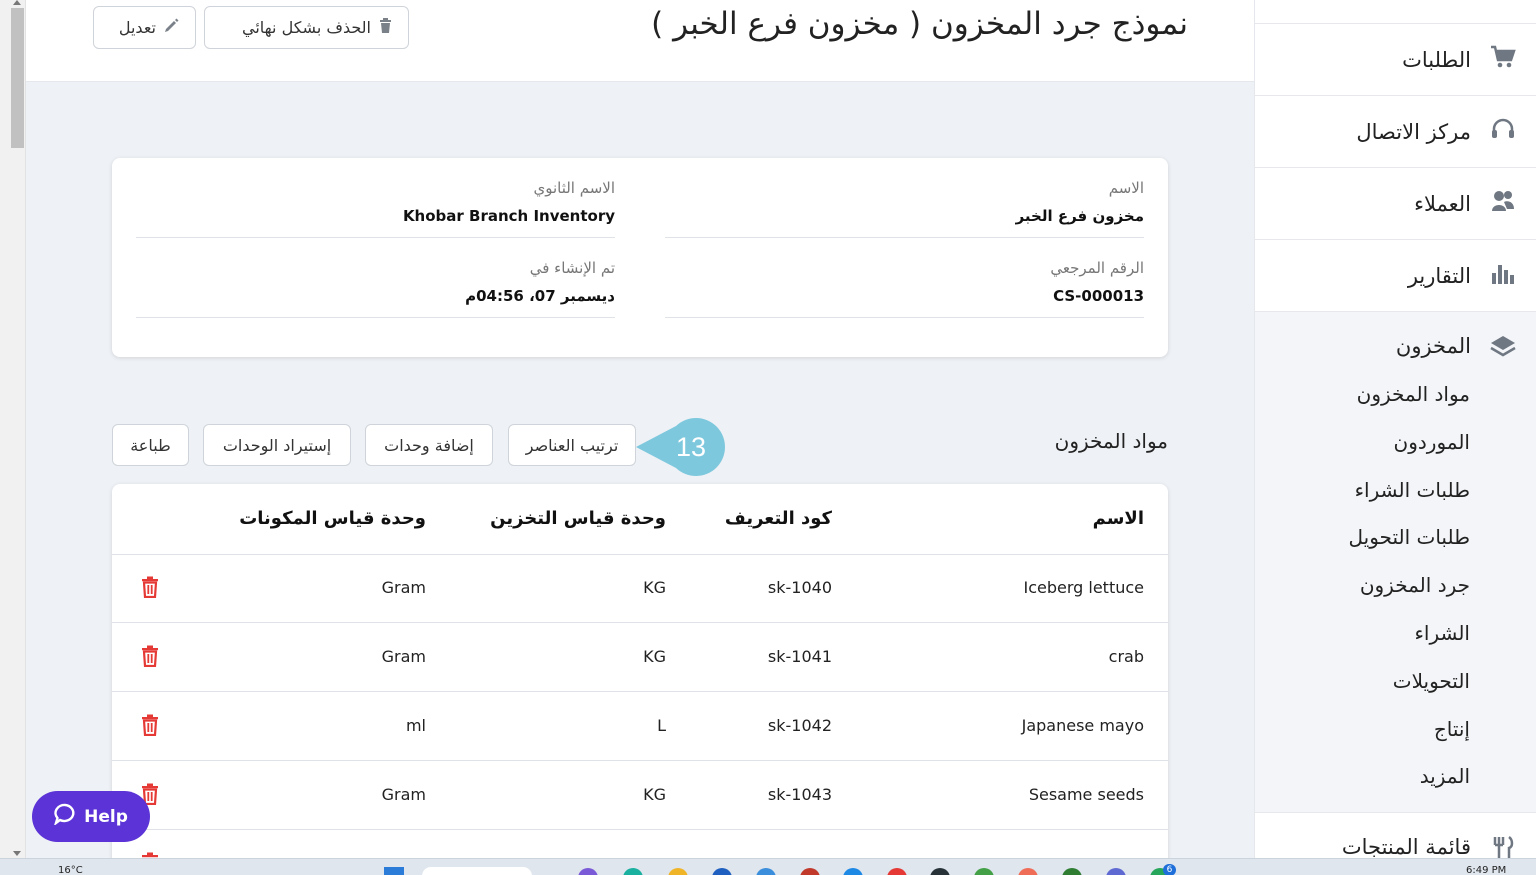  What do you see at coordinates (375, 278) in the screenshot?
I see `created-at-field: تم الإنشاء في ديسمبر 07، 04:56م` at bounding box center [375, 278].